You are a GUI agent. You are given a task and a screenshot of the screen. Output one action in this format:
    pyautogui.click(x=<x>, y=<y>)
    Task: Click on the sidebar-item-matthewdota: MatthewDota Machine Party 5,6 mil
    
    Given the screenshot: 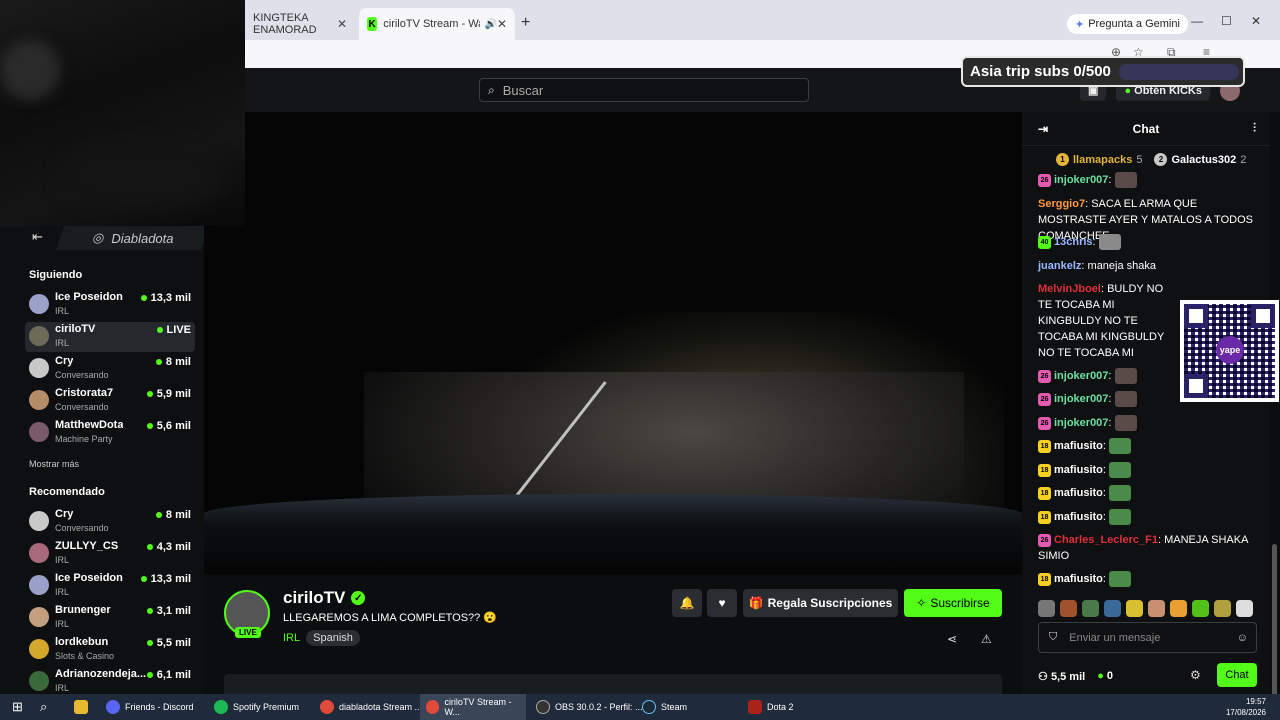 What is the action you would take?
    pyautogui.click(x=110, y=433)
    